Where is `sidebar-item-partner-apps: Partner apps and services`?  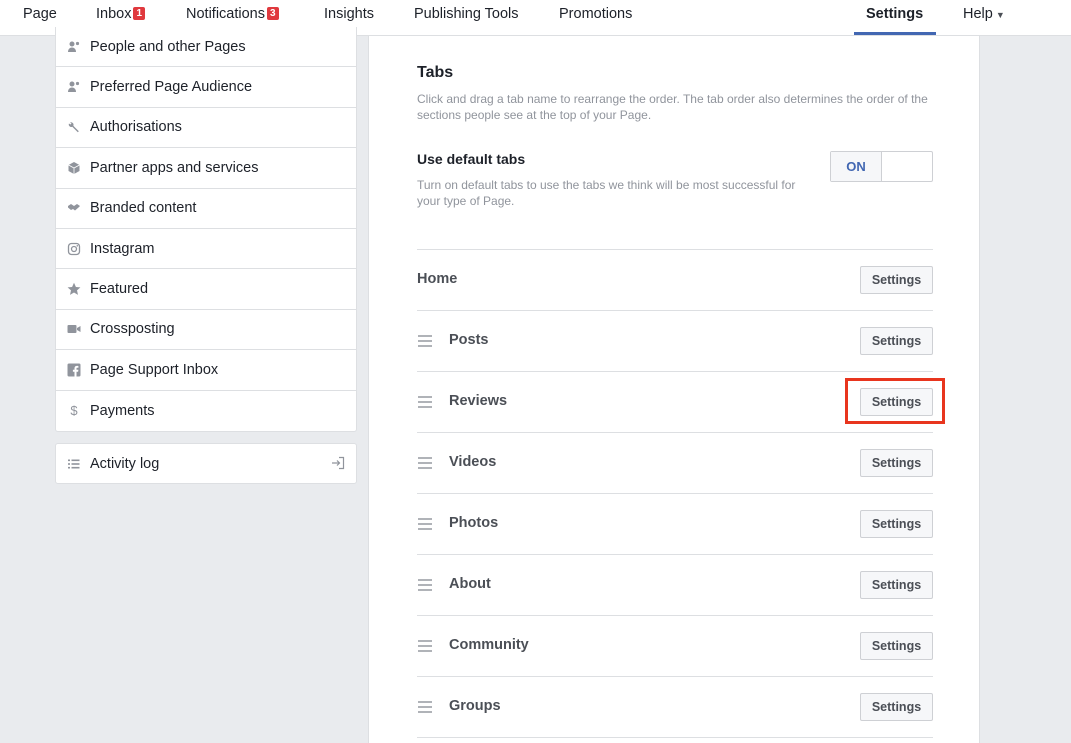 sidebar-item-partner-apps: Partner apps and services is located at coordinates (206, 168).